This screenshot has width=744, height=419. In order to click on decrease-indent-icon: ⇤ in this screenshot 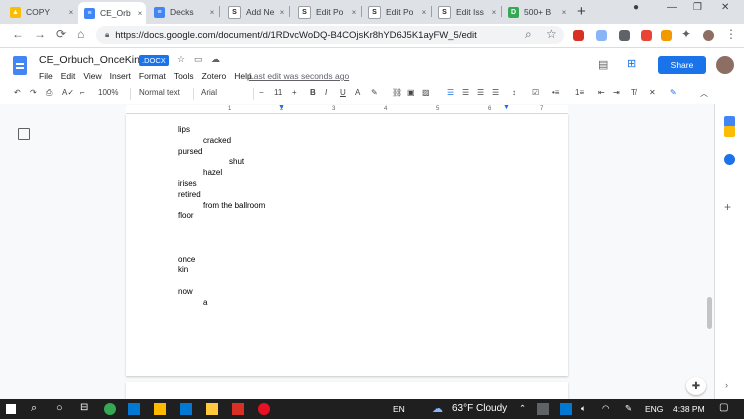, I will do `click(601, 92)`.